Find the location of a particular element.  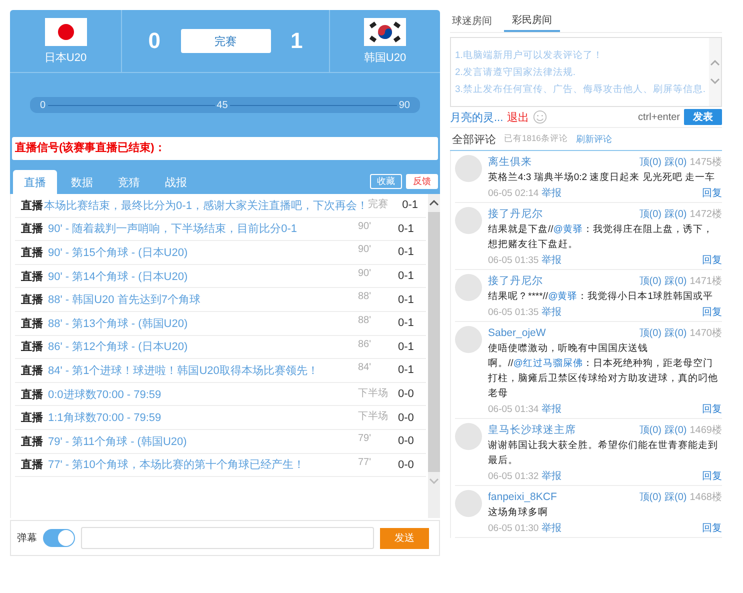

message-input is located at coordinates (227, 538).